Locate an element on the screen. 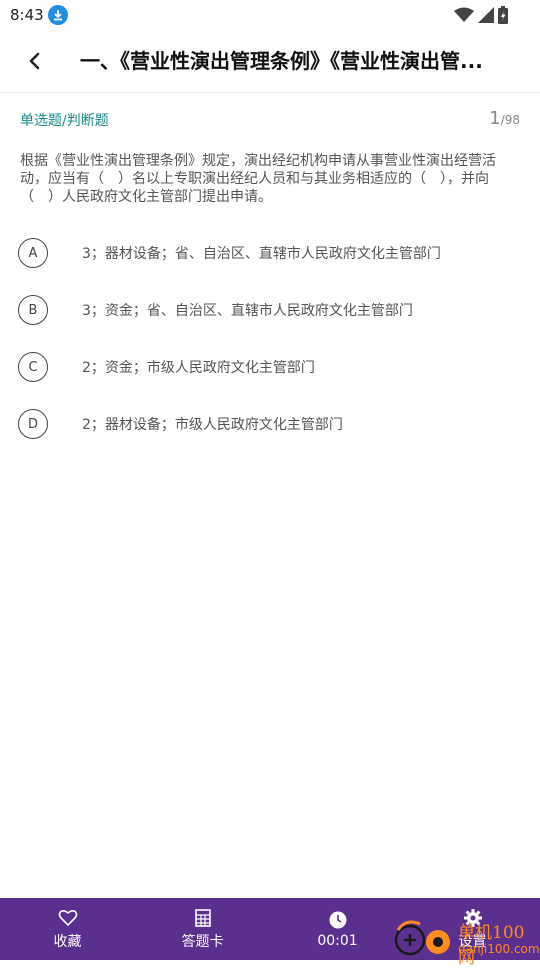 This screenshot has height=968, width=540. current-question-number: 1 is located at coordinates (495, 118).